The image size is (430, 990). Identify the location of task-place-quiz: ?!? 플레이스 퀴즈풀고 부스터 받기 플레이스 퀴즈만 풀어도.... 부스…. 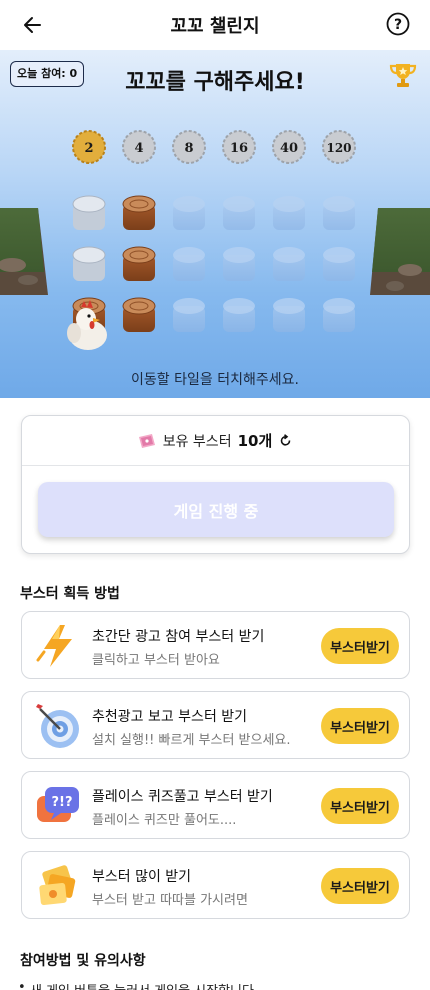
(215, 805).